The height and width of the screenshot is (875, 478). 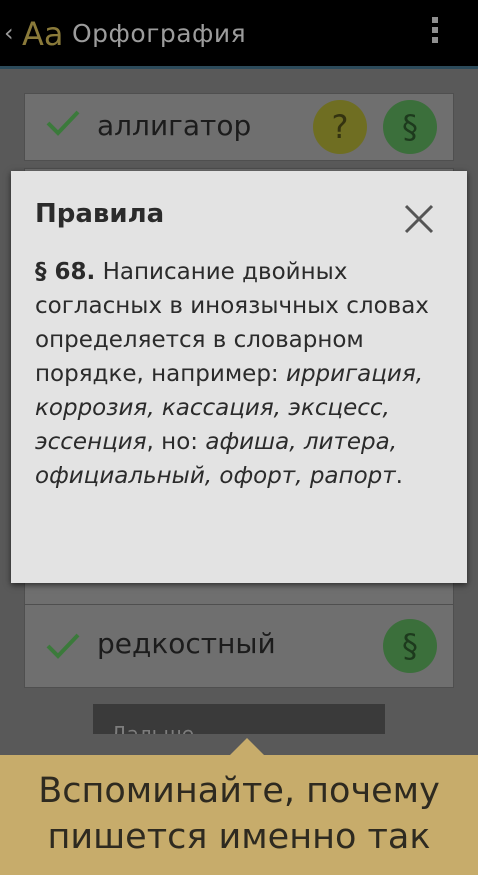 What do you see at coordinates (239, 837) in the screenshot?
I see `promo-line-2: пишется именно так` at bounding box center [239, 837].